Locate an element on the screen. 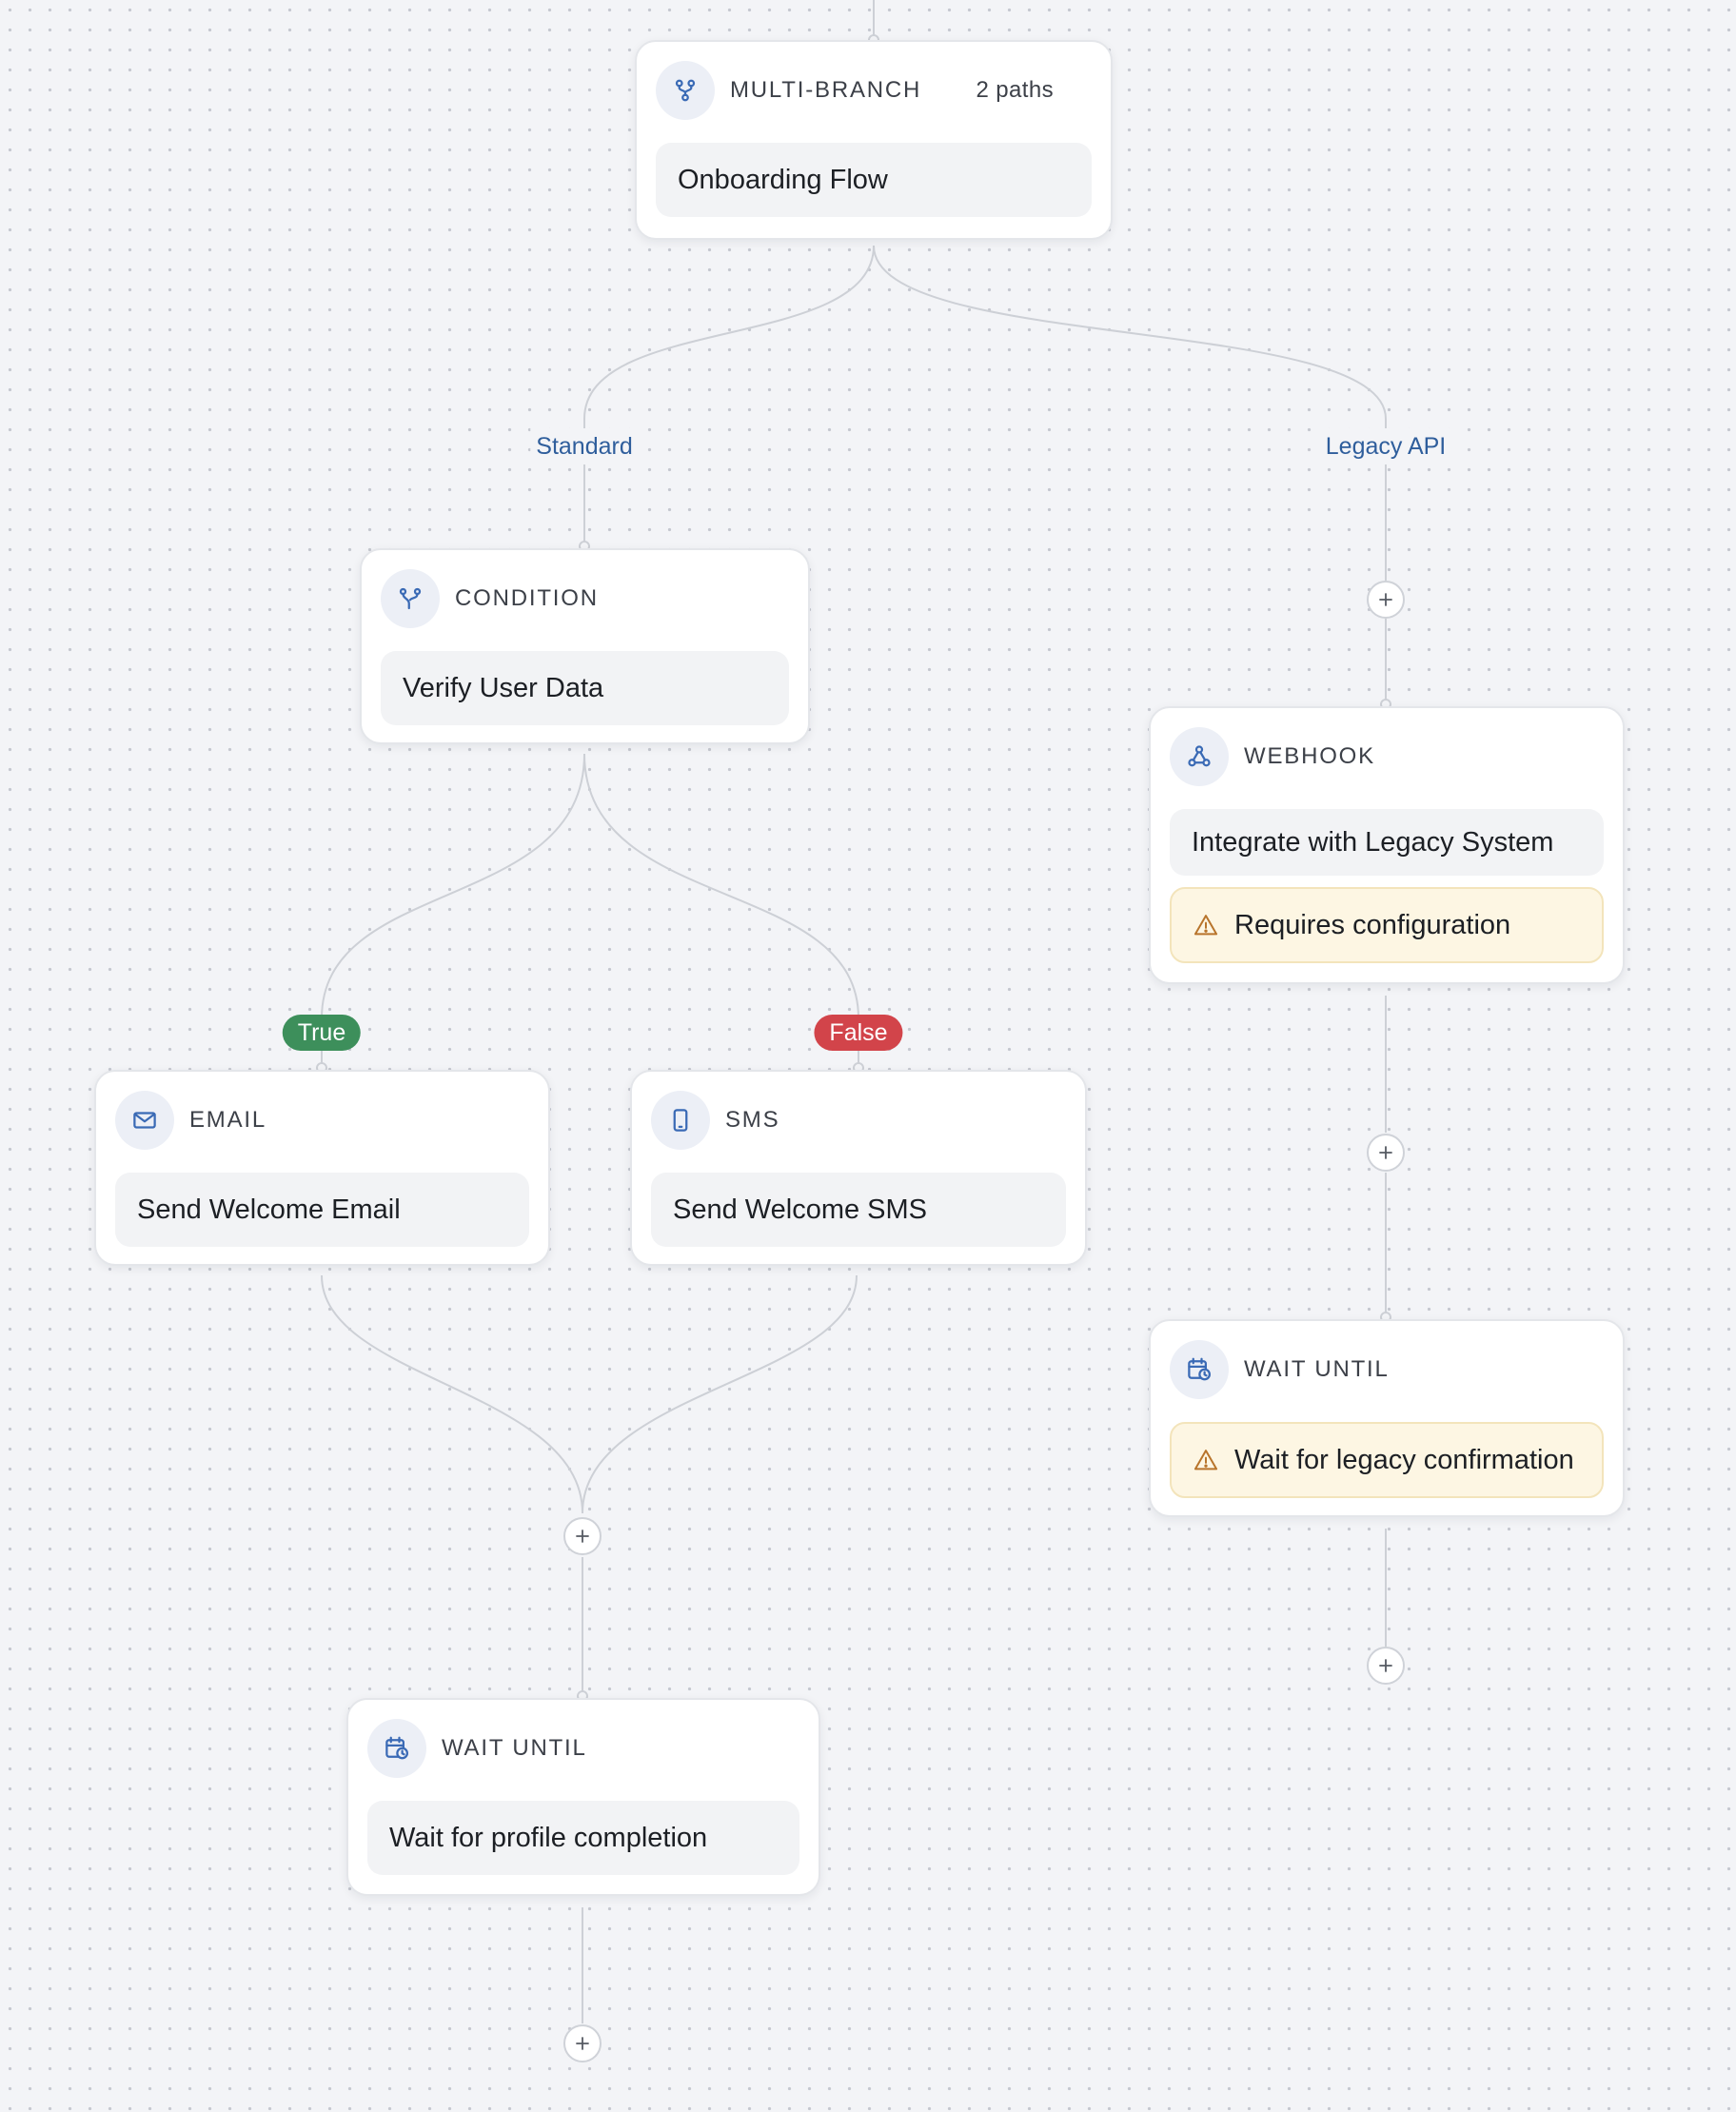  condition-node: CONDITION Verify User Data is located at coordinates (585, 646).